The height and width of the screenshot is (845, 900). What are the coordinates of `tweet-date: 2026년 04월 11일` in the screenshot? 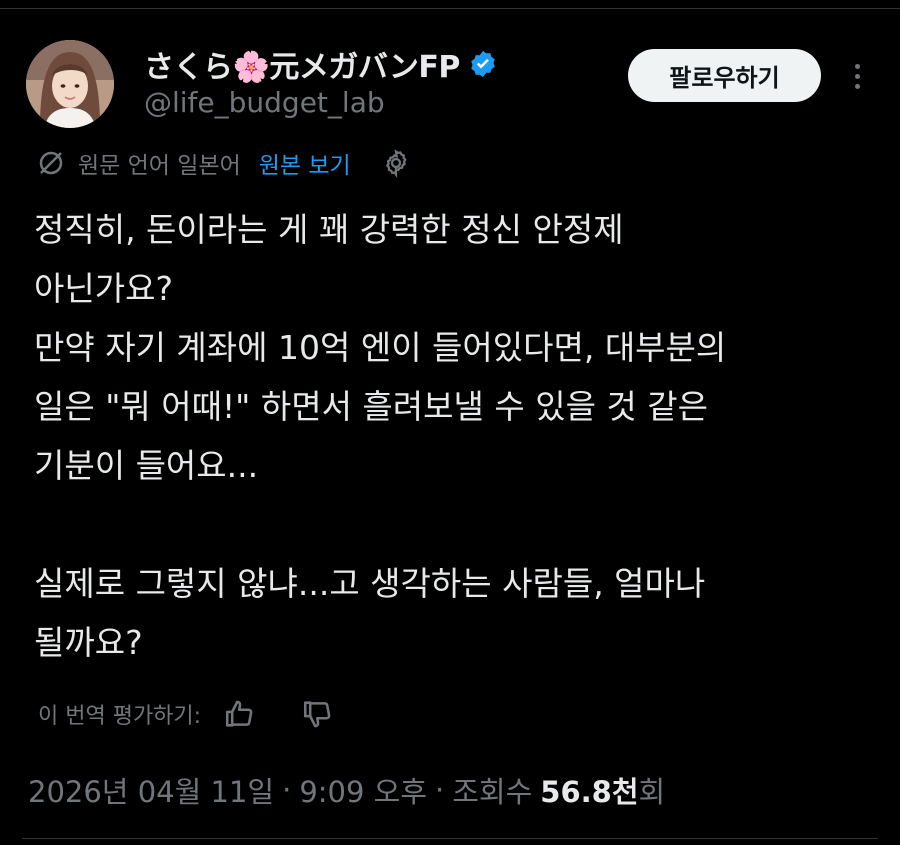 It's located at (151, 790).